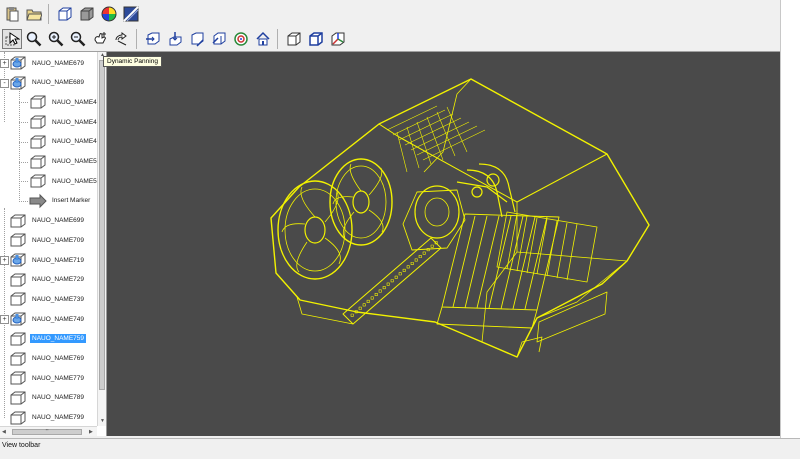 This screenshot has height=459, width=800. What do you see at coordinates (48, 13) in the screenshot?
I see `toolbar-separator` at bounding box center [48, 13].